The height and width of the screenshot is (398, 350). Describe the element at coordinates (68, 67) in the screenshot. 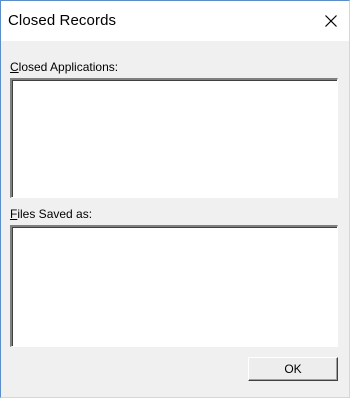

I see `closed-applications-label-text: losed Applications:` at that location.